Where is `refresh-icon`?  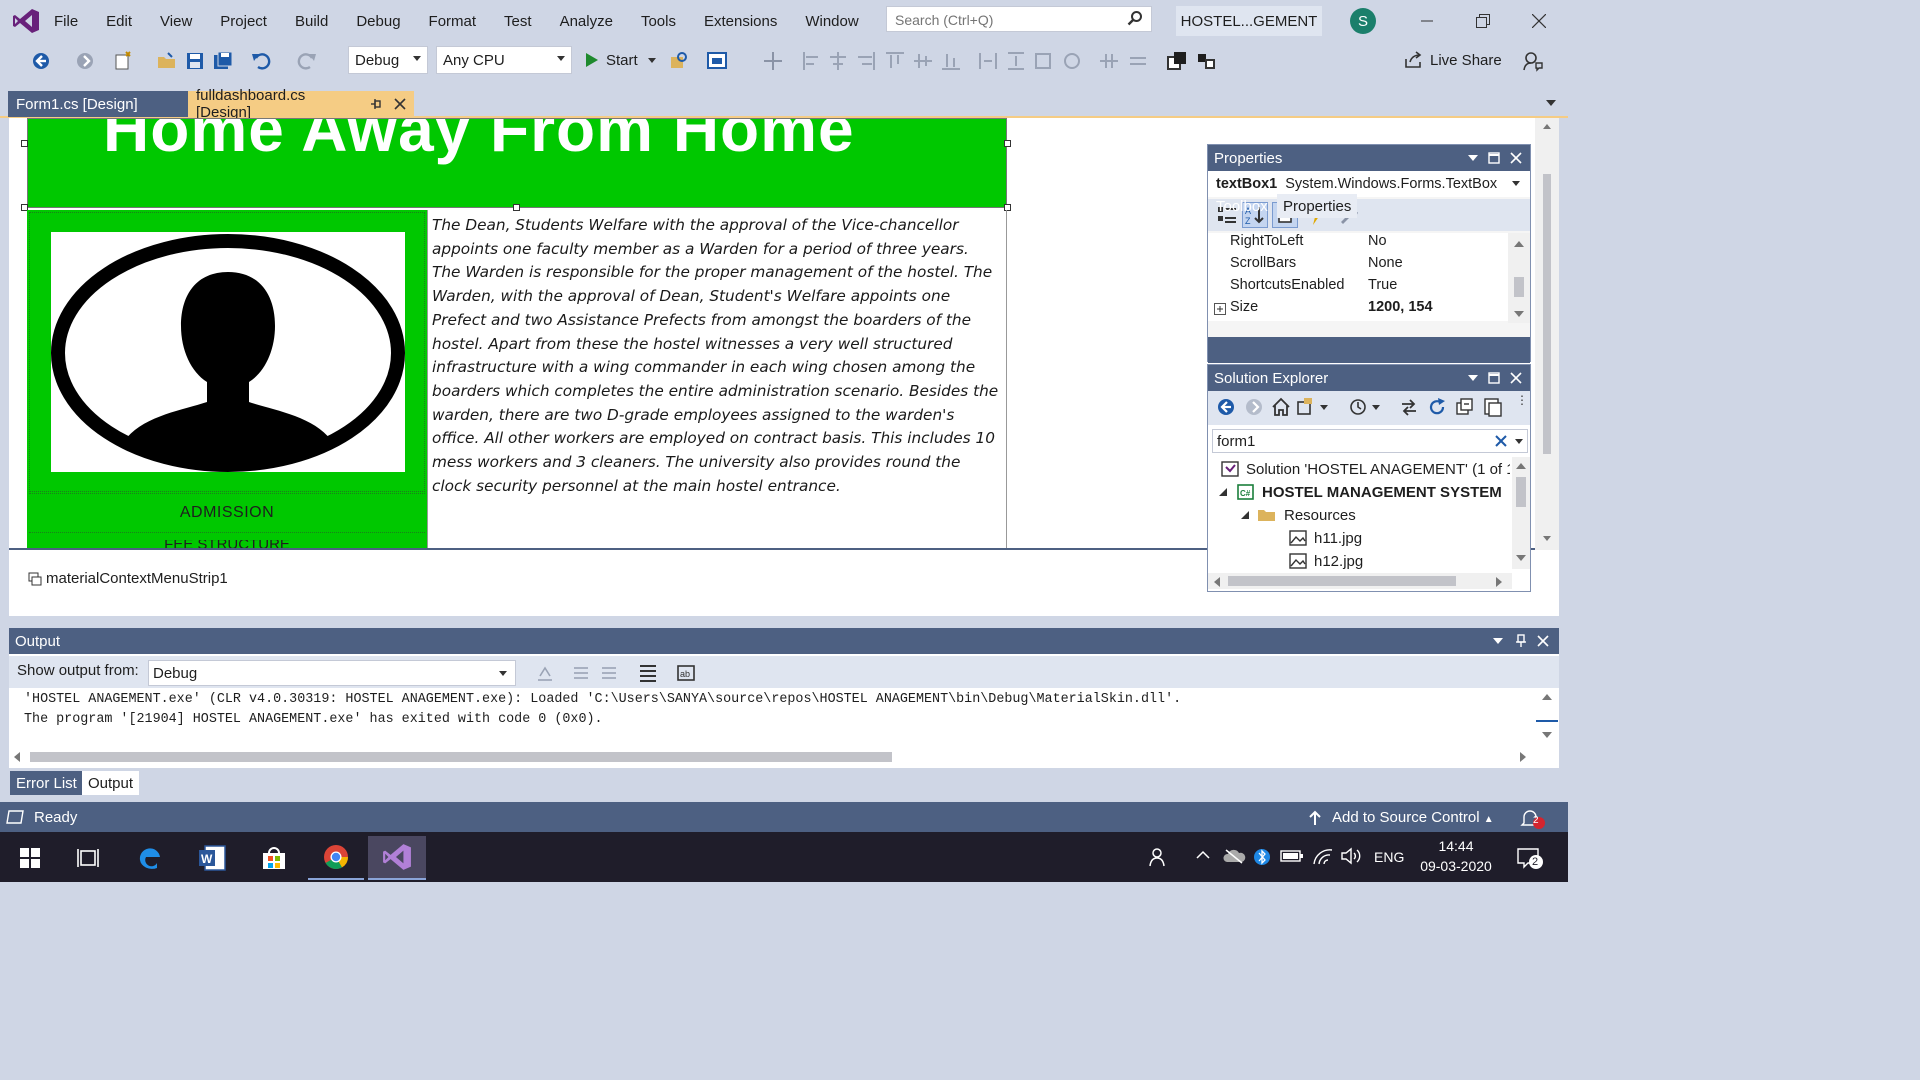
refresh-icon is located at coordinates (1437, 407).